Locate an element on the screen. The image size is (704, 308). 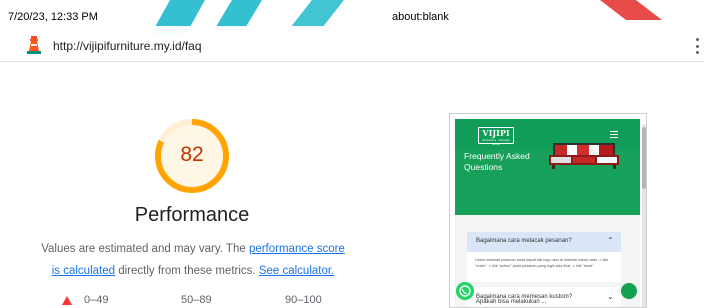
report-url: http://vijipifurniture.my.id/faq is located at coordinates (127, 46).